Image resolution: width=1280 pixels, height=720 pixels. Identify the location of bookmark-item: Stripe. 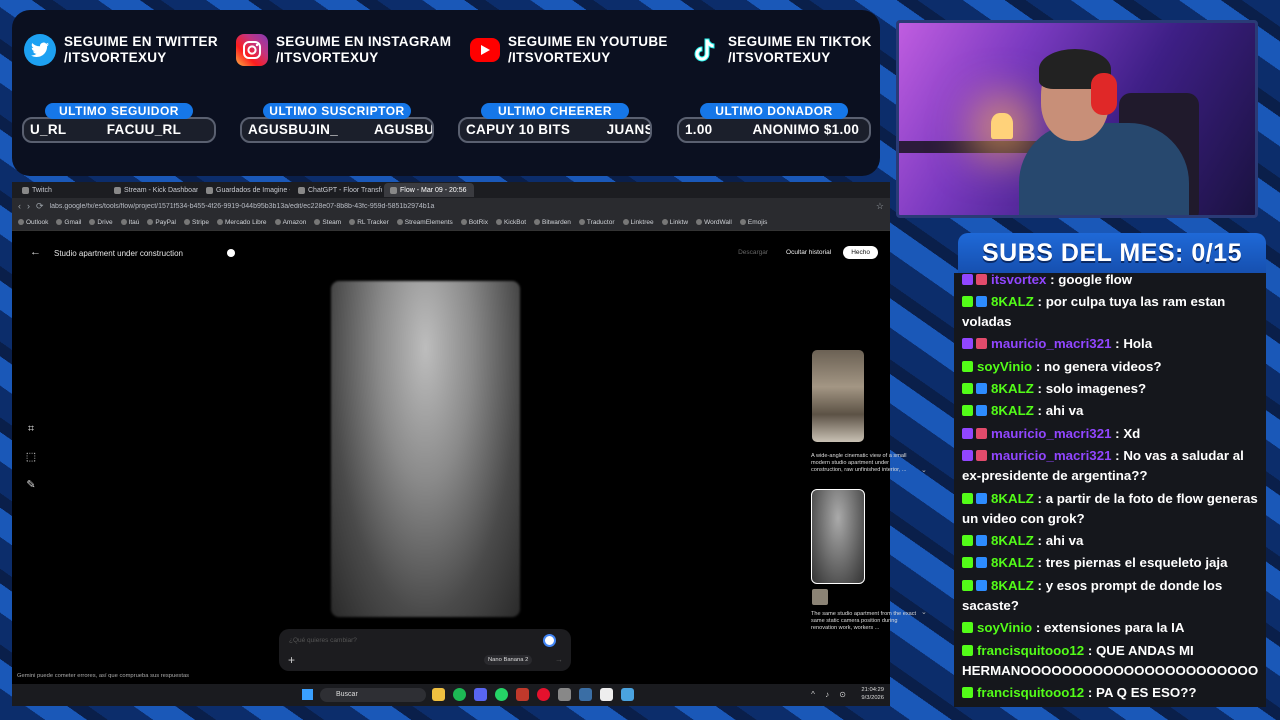
(196, 222).